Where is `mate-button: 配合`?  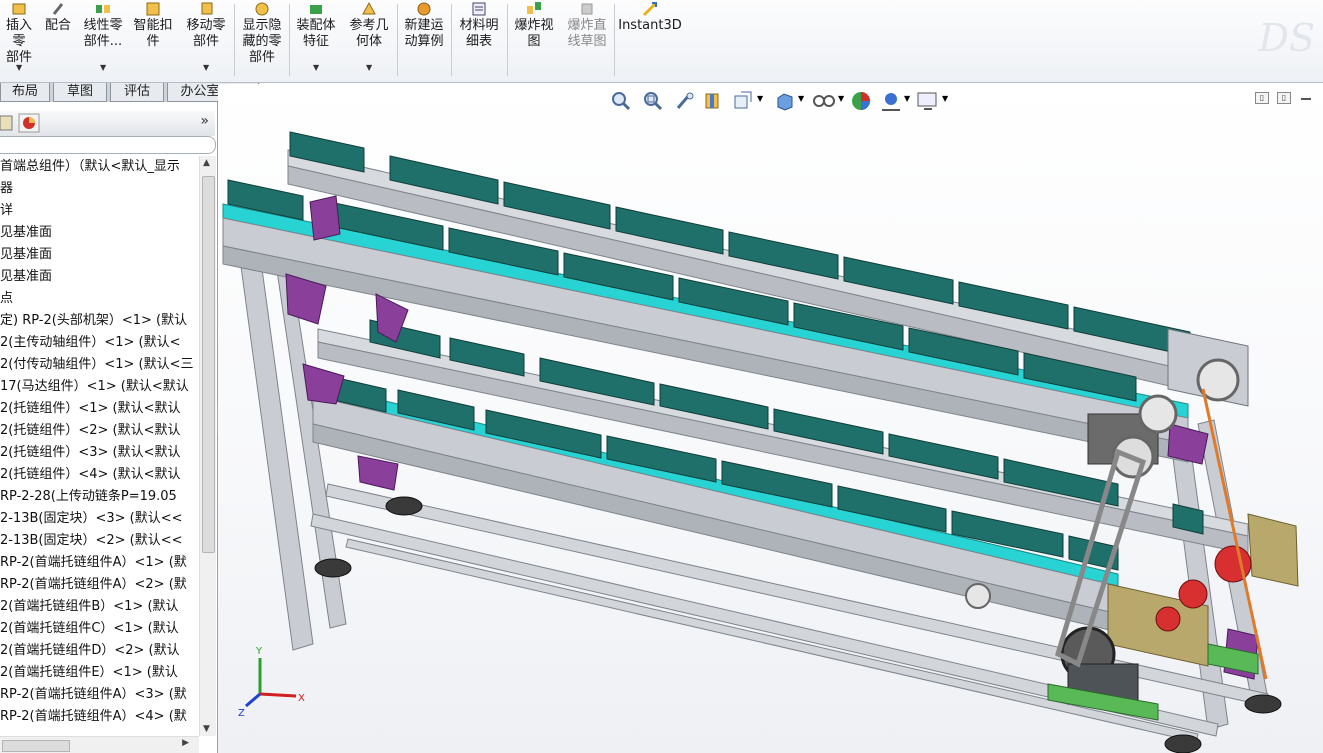 mate-button: 配合 is located at coordinates (58, 40).